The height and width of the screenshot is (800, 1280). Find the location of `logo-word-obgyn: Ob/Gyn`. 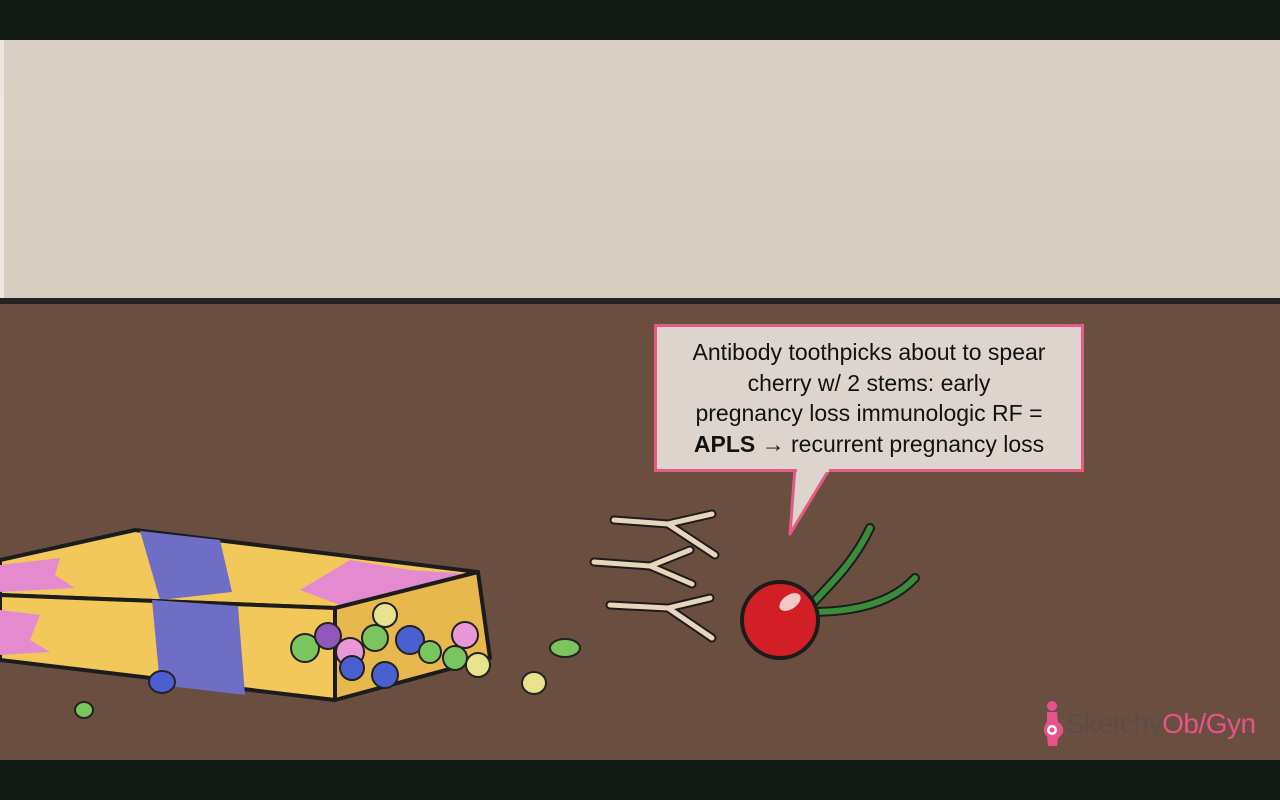

logo-word-obgyn: Ob/Gyn is located at coordinates (1209, 723).